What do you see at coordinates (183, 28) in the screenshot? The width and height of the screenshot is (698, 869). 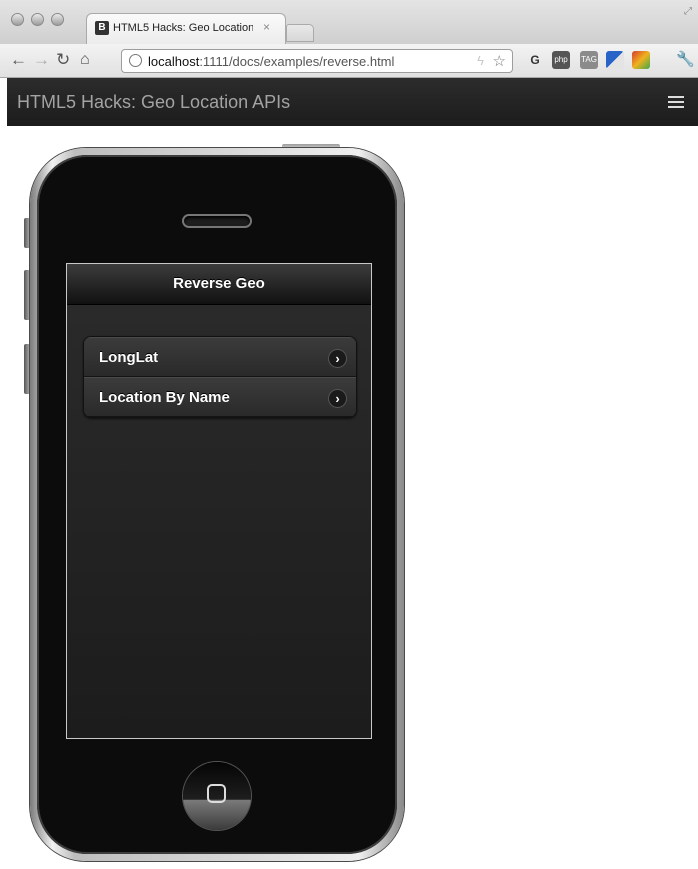 I see `tab-title: HTML5 Hacks: Geo Location` at bounding box center [183, 28].